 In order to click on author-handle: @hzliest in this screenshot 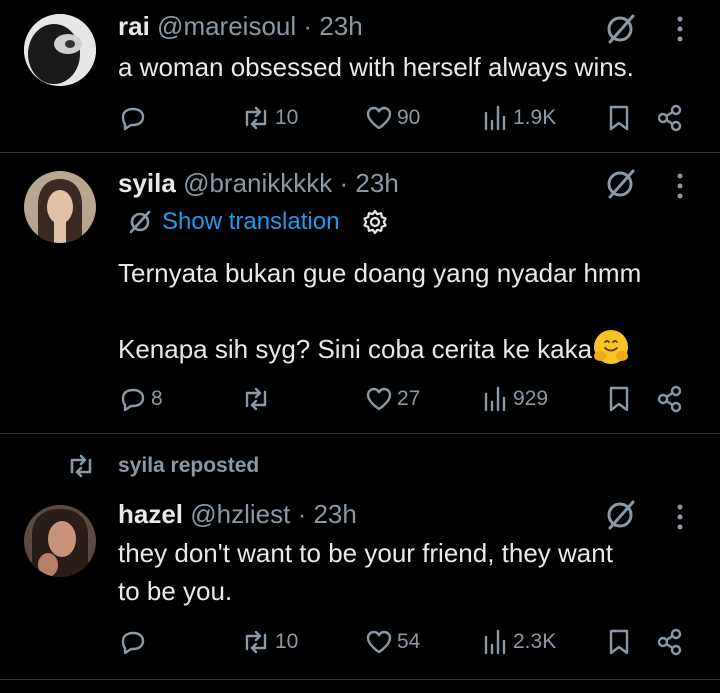, I will do `click(240, 514)`.